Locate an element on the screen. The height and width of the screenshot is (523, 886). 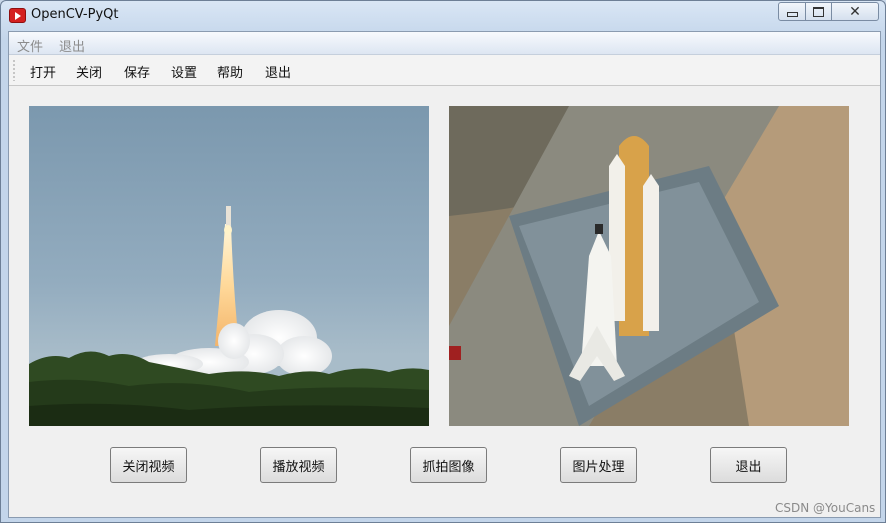
app-icon is located at coordinates (17, 15).